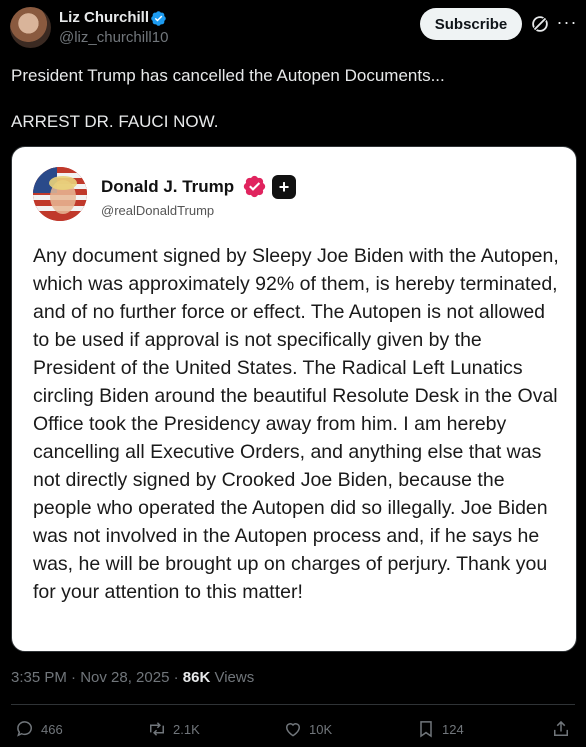 This screenshot has height=747, width=586. I want to click on bookmark-count: 124, so click(453, 729).